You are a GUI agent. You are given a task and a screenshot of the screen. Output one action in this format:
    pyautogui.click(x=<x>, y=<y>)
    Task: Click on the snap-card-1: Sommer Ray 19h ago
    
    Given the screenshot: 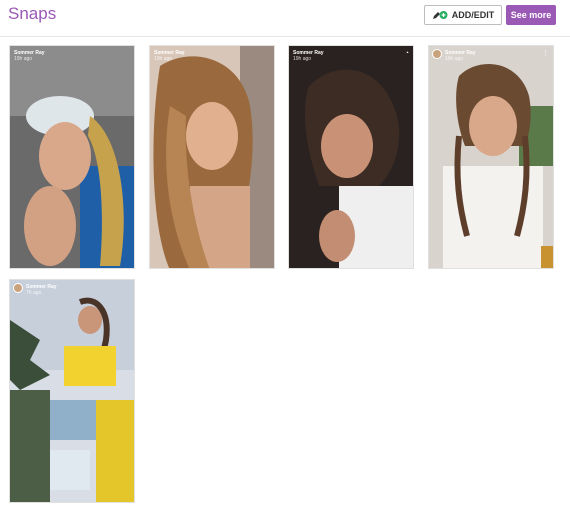 What is the action you would take?
    pyautogui.click(x=72, y=157)
    